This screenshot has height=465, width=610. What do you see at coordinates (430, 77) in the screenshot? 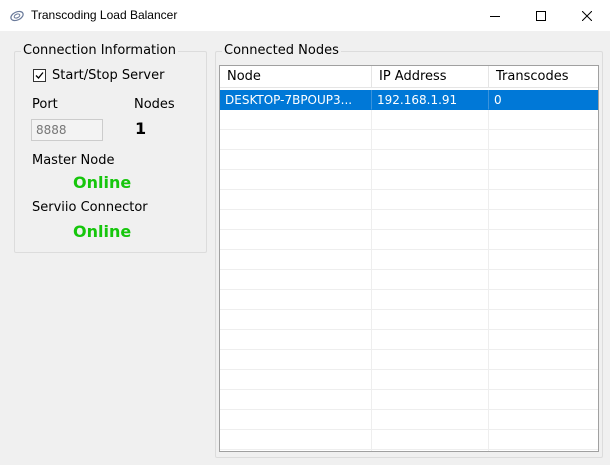
I see `column-header-ip-address: IP Address` at bounding box center [430, 77].